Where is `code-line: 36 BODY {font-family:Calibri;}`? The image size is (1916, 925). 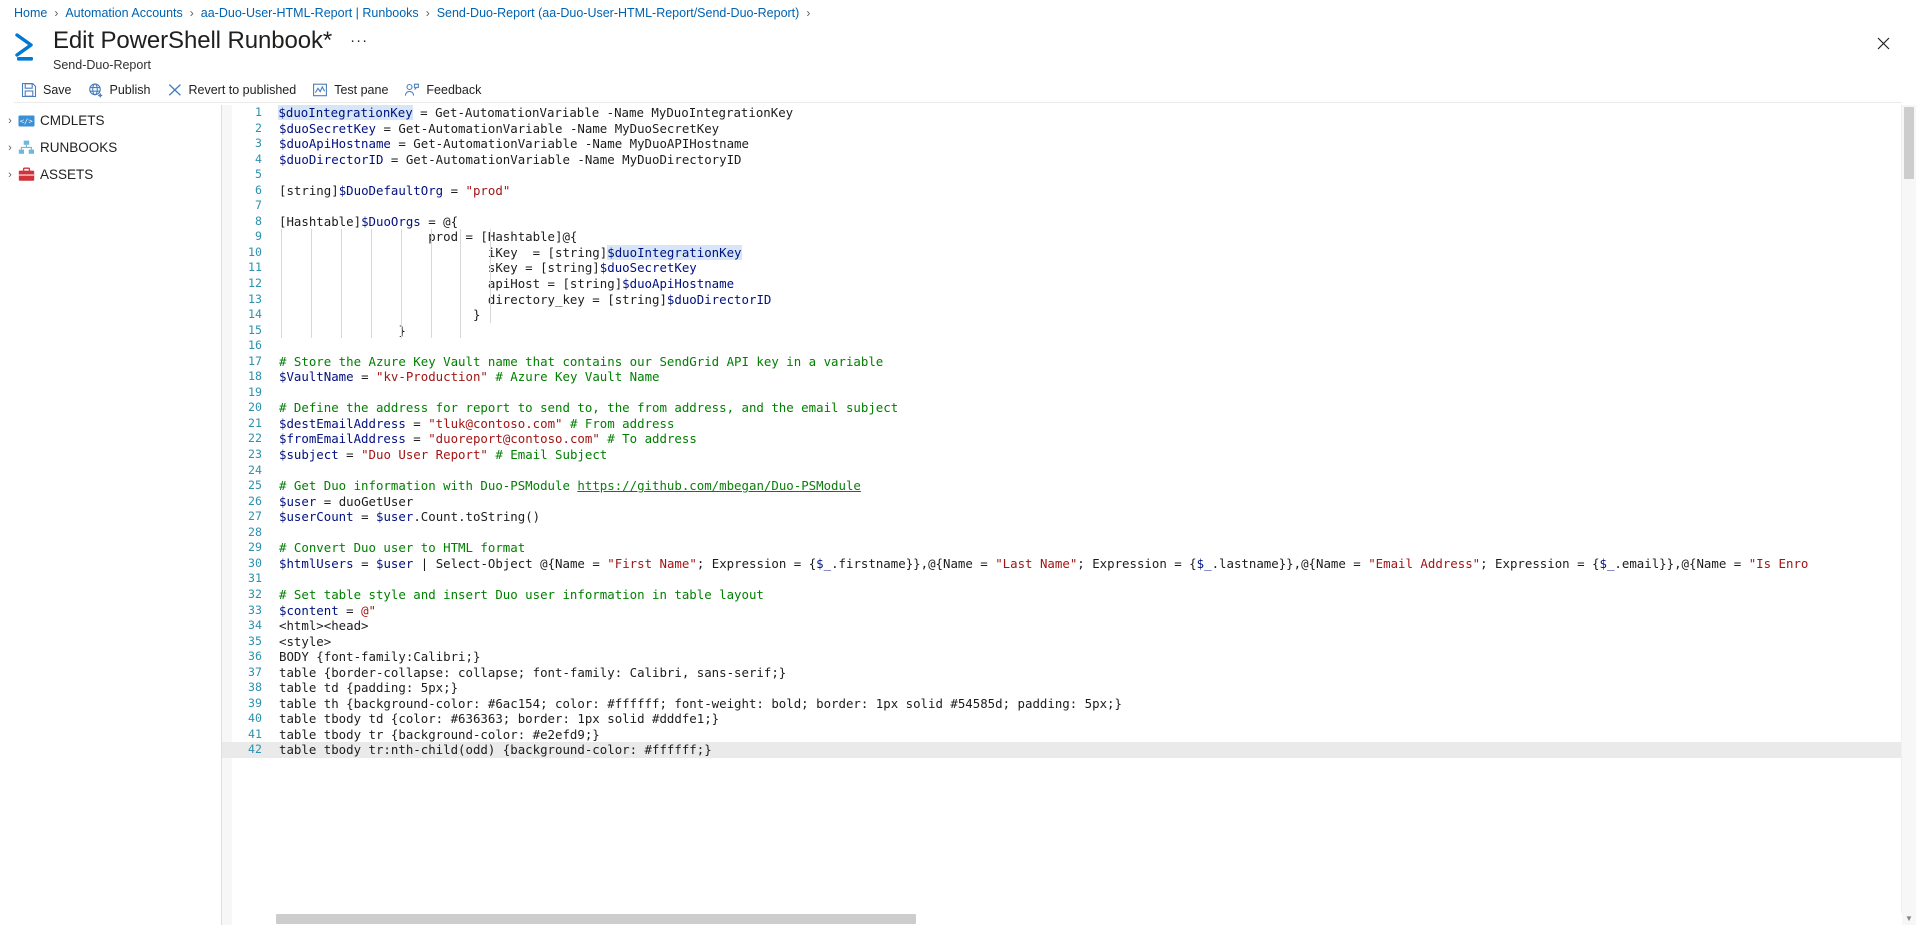 code-line: 36 BODY {font-family:Calibri;} is located at coordinates (1069, 657).